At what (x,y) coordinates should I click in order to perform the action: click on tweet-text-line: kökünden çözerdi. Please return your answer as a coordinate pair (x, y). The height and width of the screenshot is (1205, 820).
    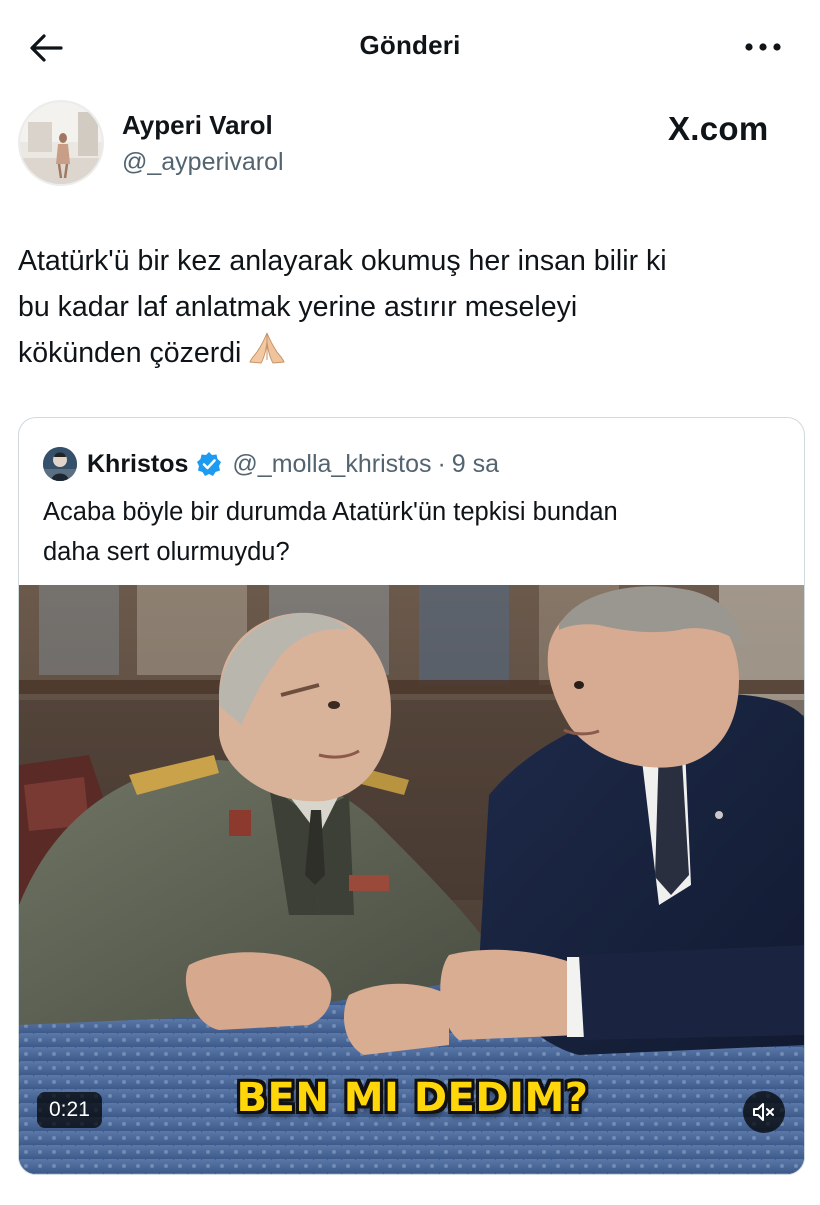
    Looking at the image, I should click on (408, 355).